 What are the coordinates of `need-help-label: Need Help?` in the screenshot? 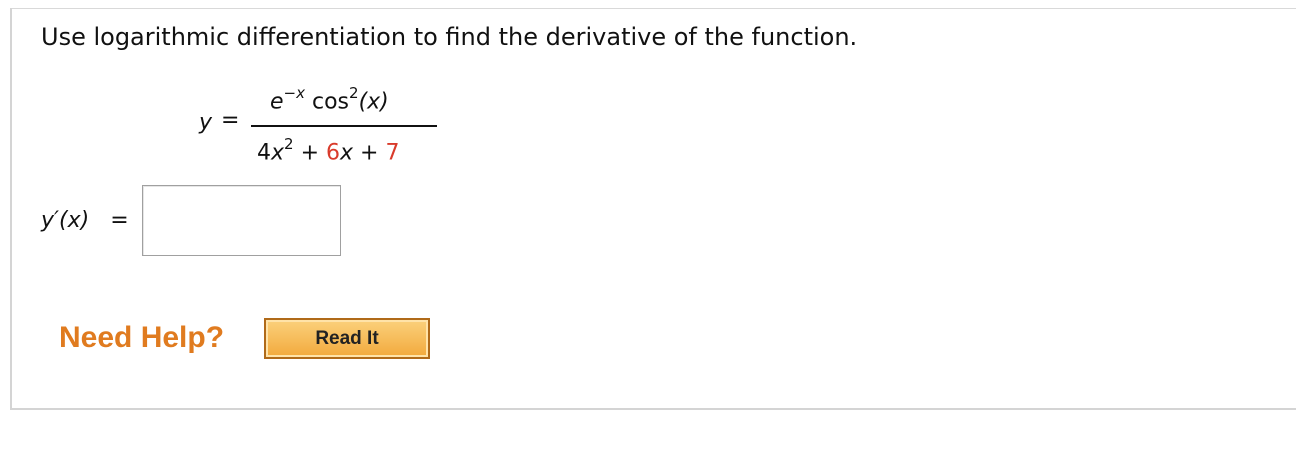 It's located at (142, 337).